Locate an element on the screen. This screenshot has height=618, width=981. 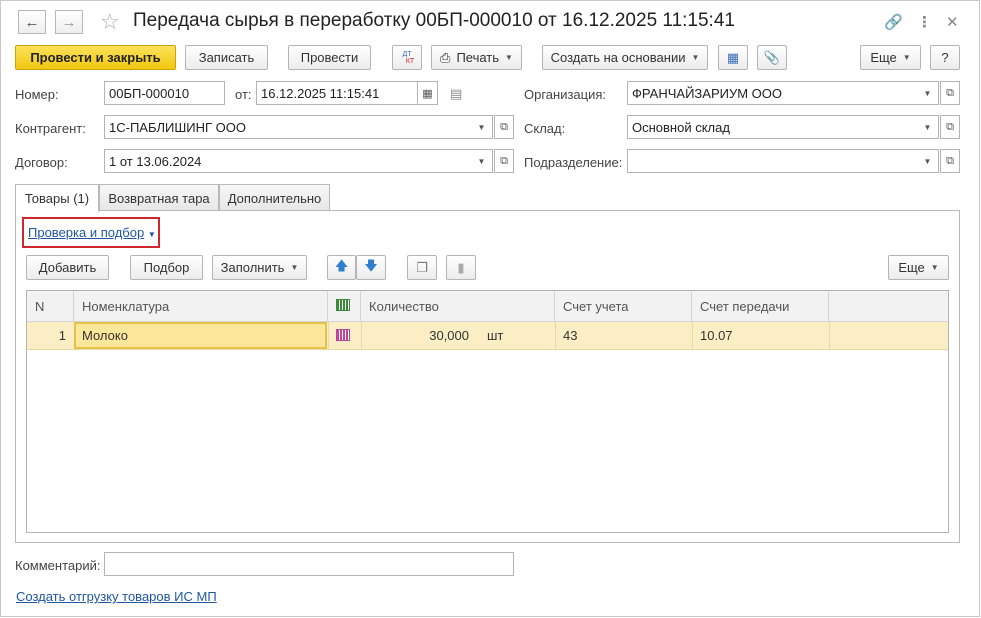
copy-button: ❐ is located at coordinates (422, 267).